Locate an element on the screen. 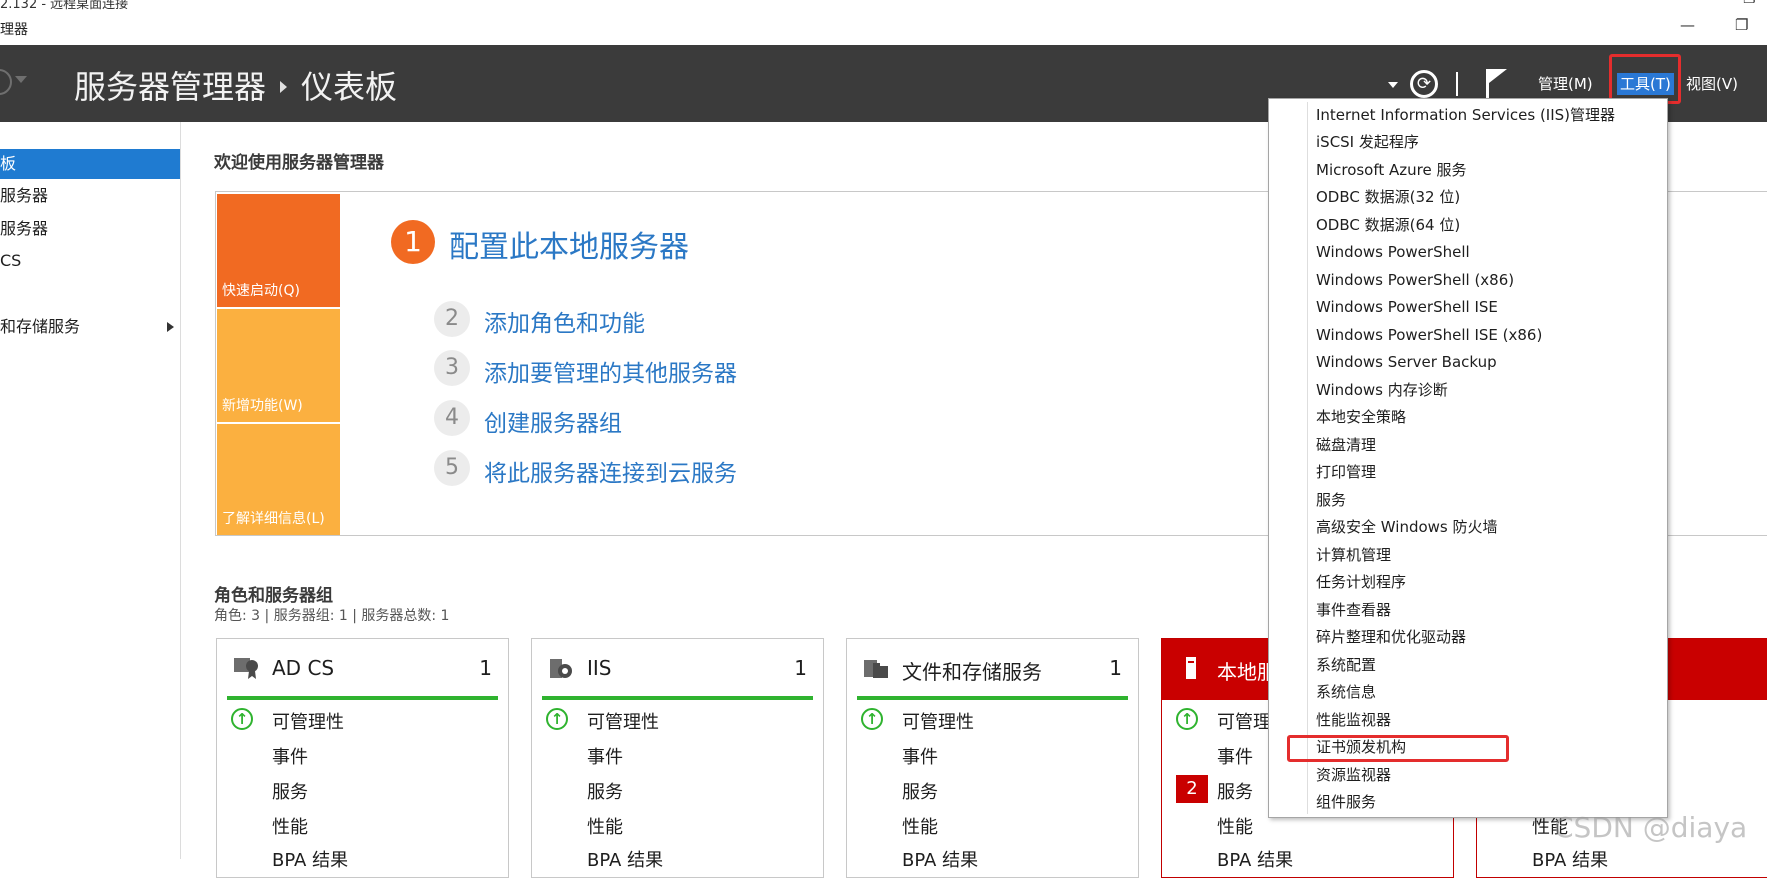 This screenshot has height=878, width=1767. menu-item-firewall: 高级安全 Windows 防火墙 is located at coordinates (1407, 527).